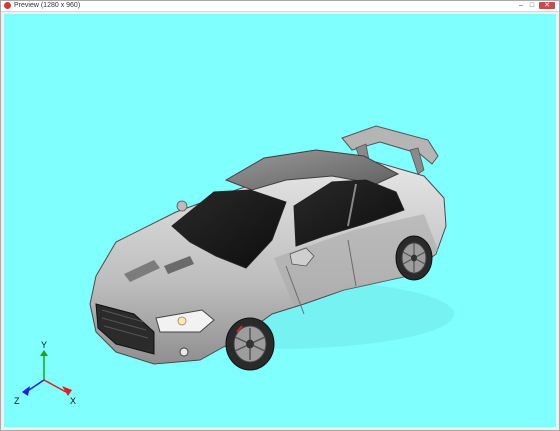  I want to click on axis-y-arrow, so click(44, 353).